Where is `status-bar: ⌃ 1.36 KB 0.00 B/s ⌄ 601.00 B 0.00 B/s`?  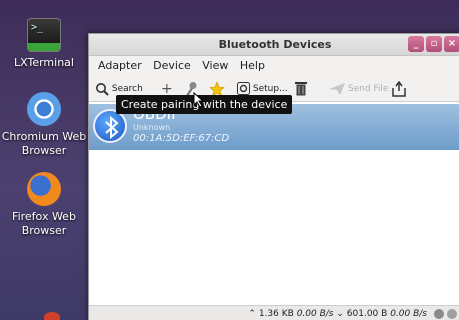 status-bar: ⌃ 1.36 KB 0.00 B/s ⌄ 601.00 B 0.00 B/s is located at coordinates (274, 312).